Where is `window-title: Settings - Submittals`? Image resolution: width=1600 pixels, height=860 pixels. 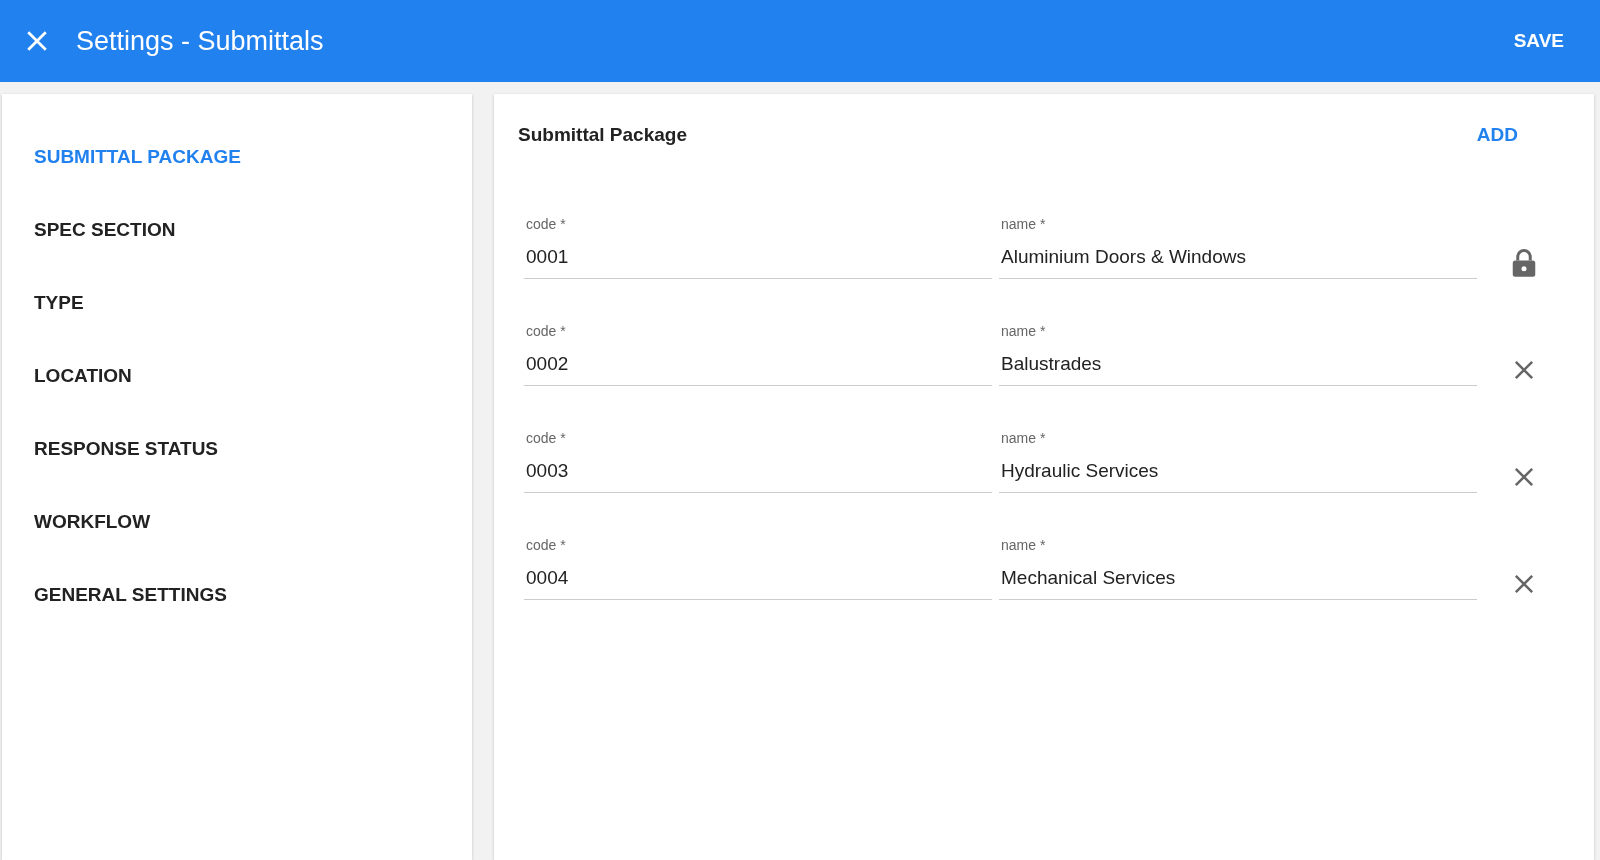 window-title: Settings - Submittals is located at coordinates (200, 41).